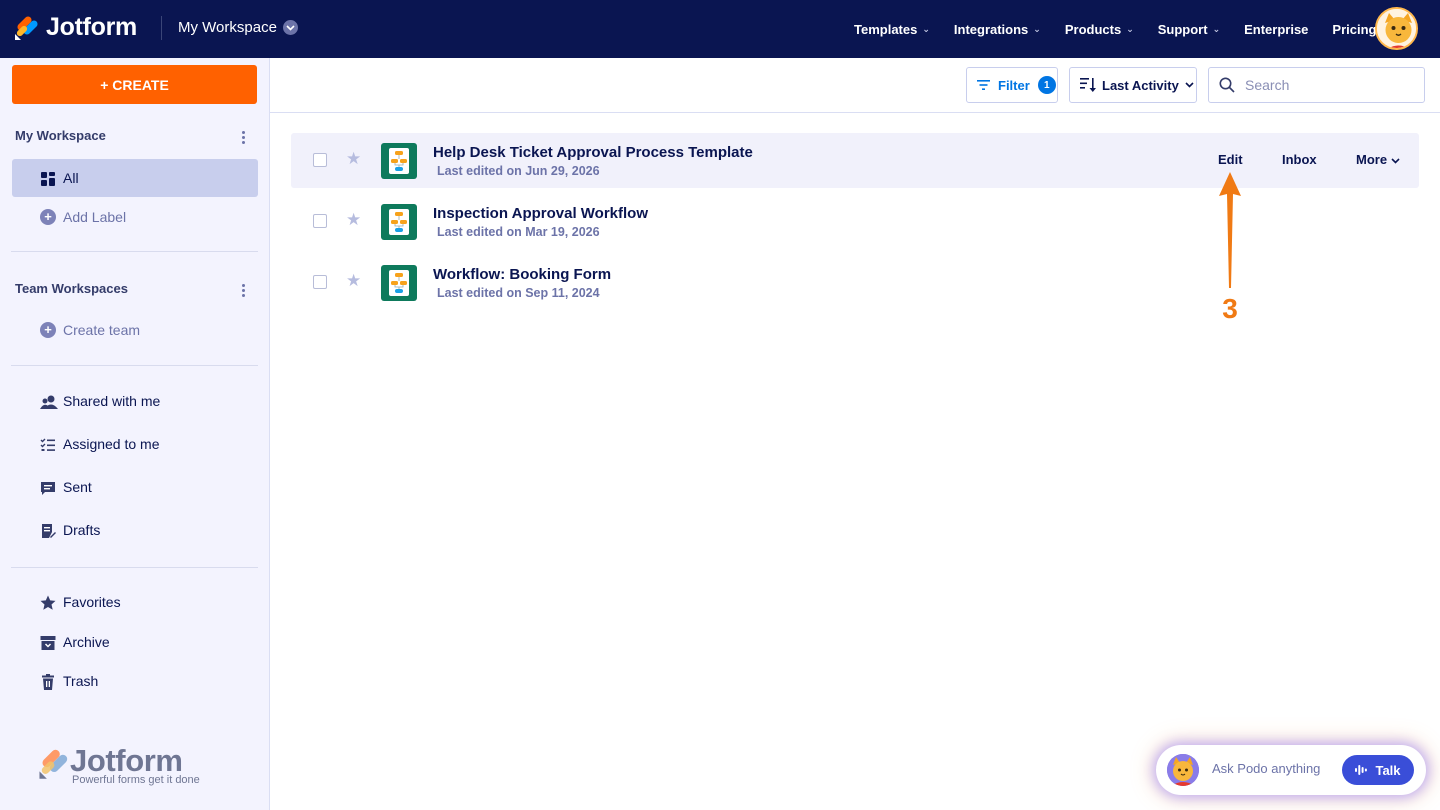 The image size is (1440, 810). I want to click on user-avatar, so click(1396, 28).